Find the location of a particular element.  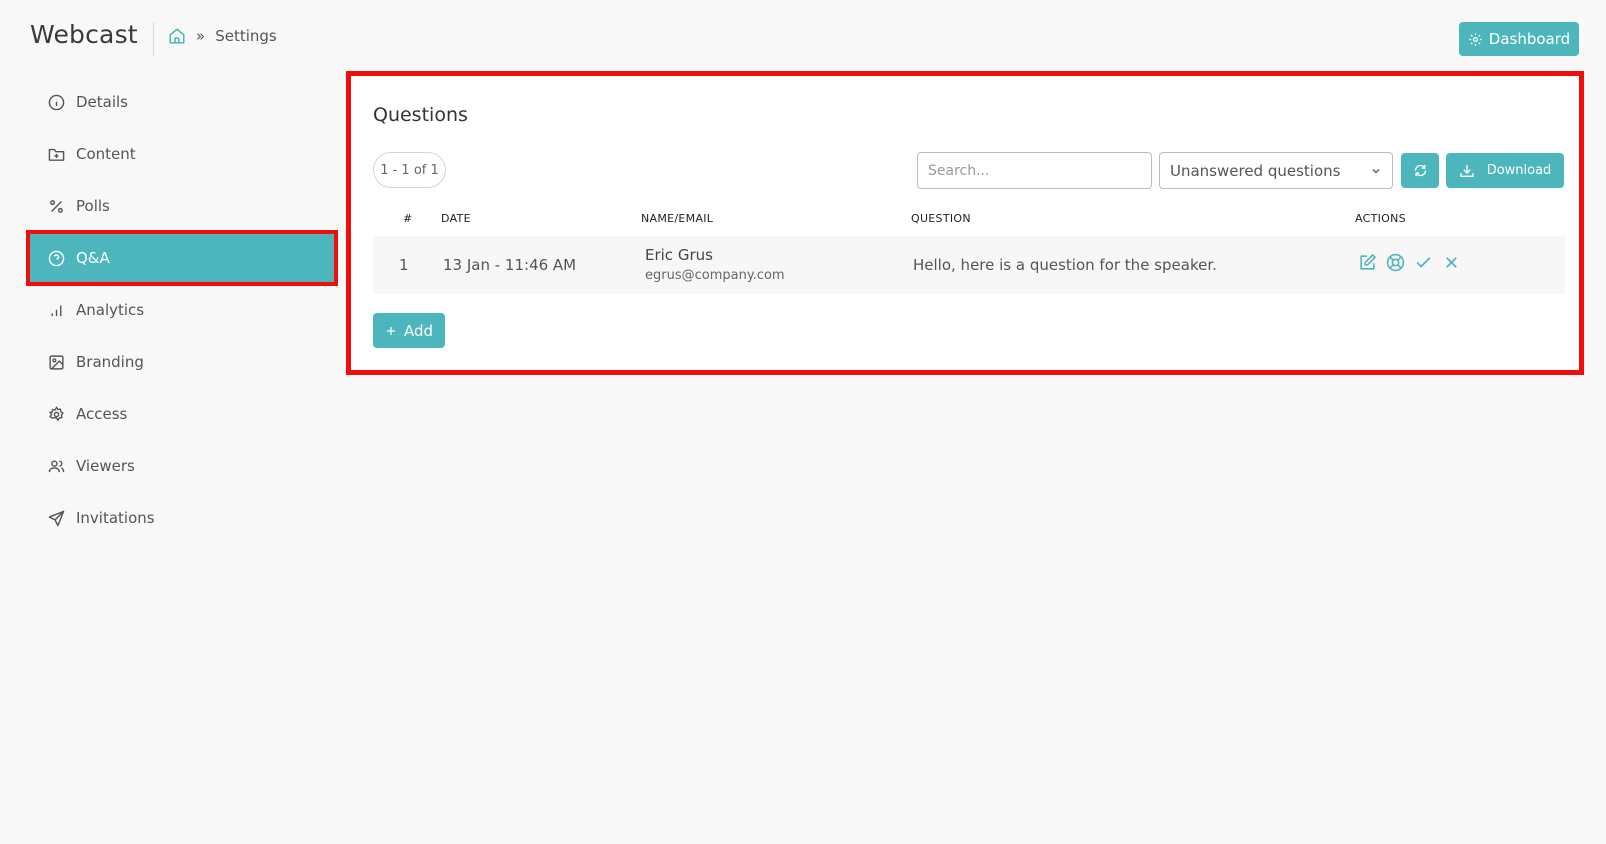

chevron-down-icon is located at coordinates (1376, 171).